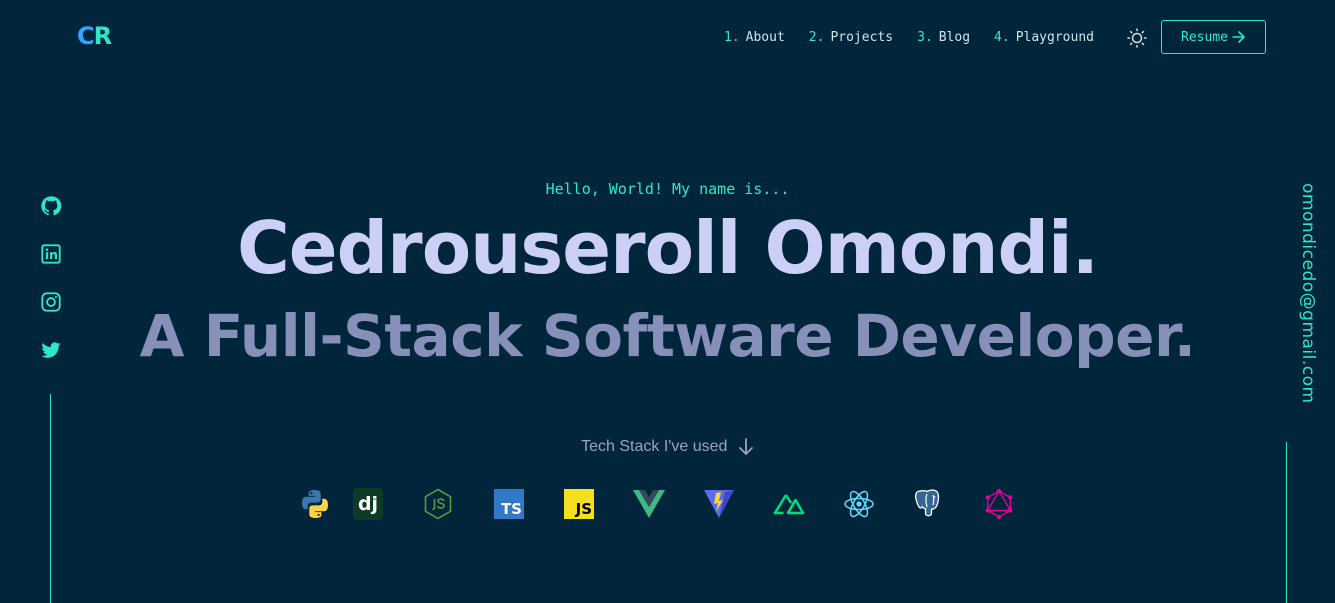 Image resolution: width=1335 pixels, height=603 pixels. I want to click on sidebar-right-line, so click(1286, 522).